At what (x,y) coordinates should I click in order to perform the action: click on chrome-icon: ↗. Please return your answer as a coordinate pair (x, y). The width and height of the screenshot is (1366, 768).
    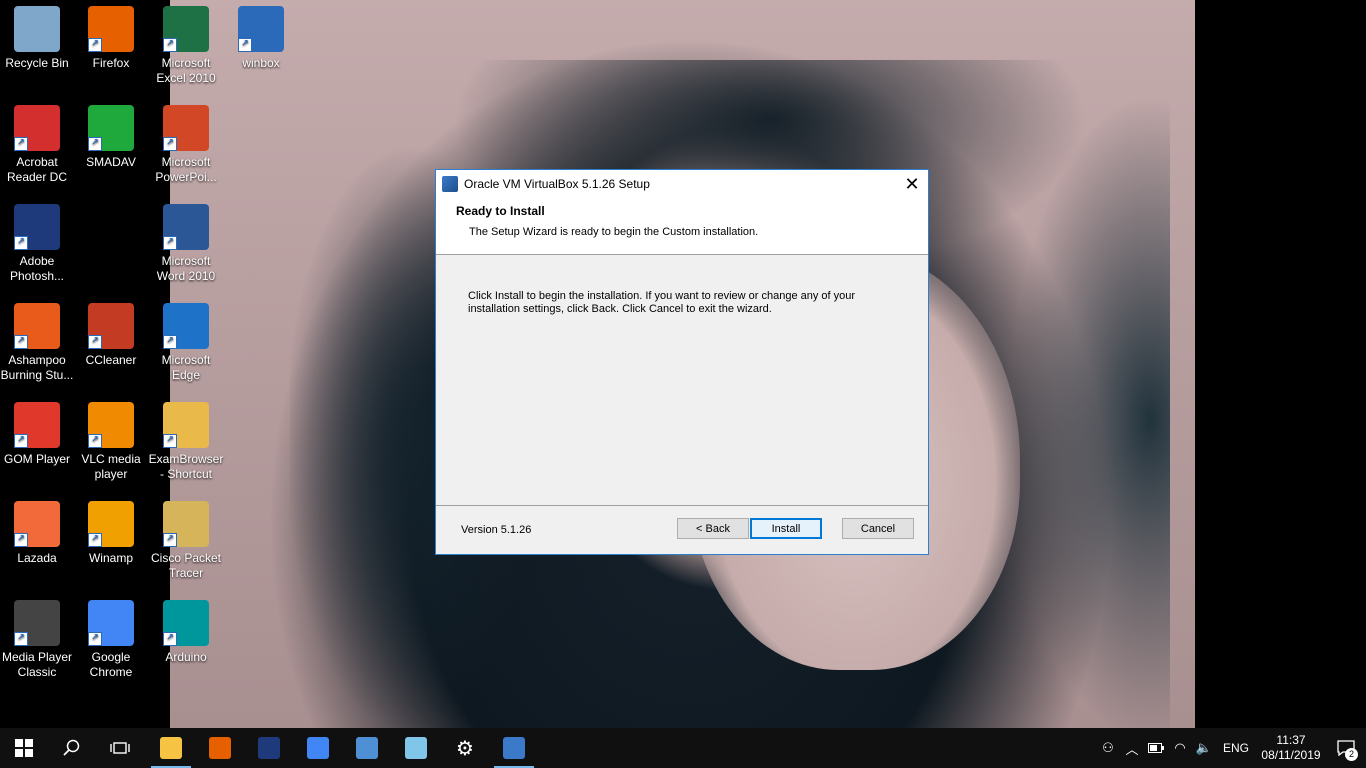
    Looking at the image, I should click on (111, 623).